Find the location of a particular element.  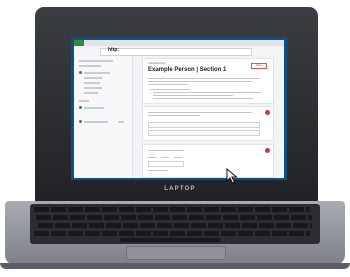

spacebar-key is located at coordinates (170, 240).